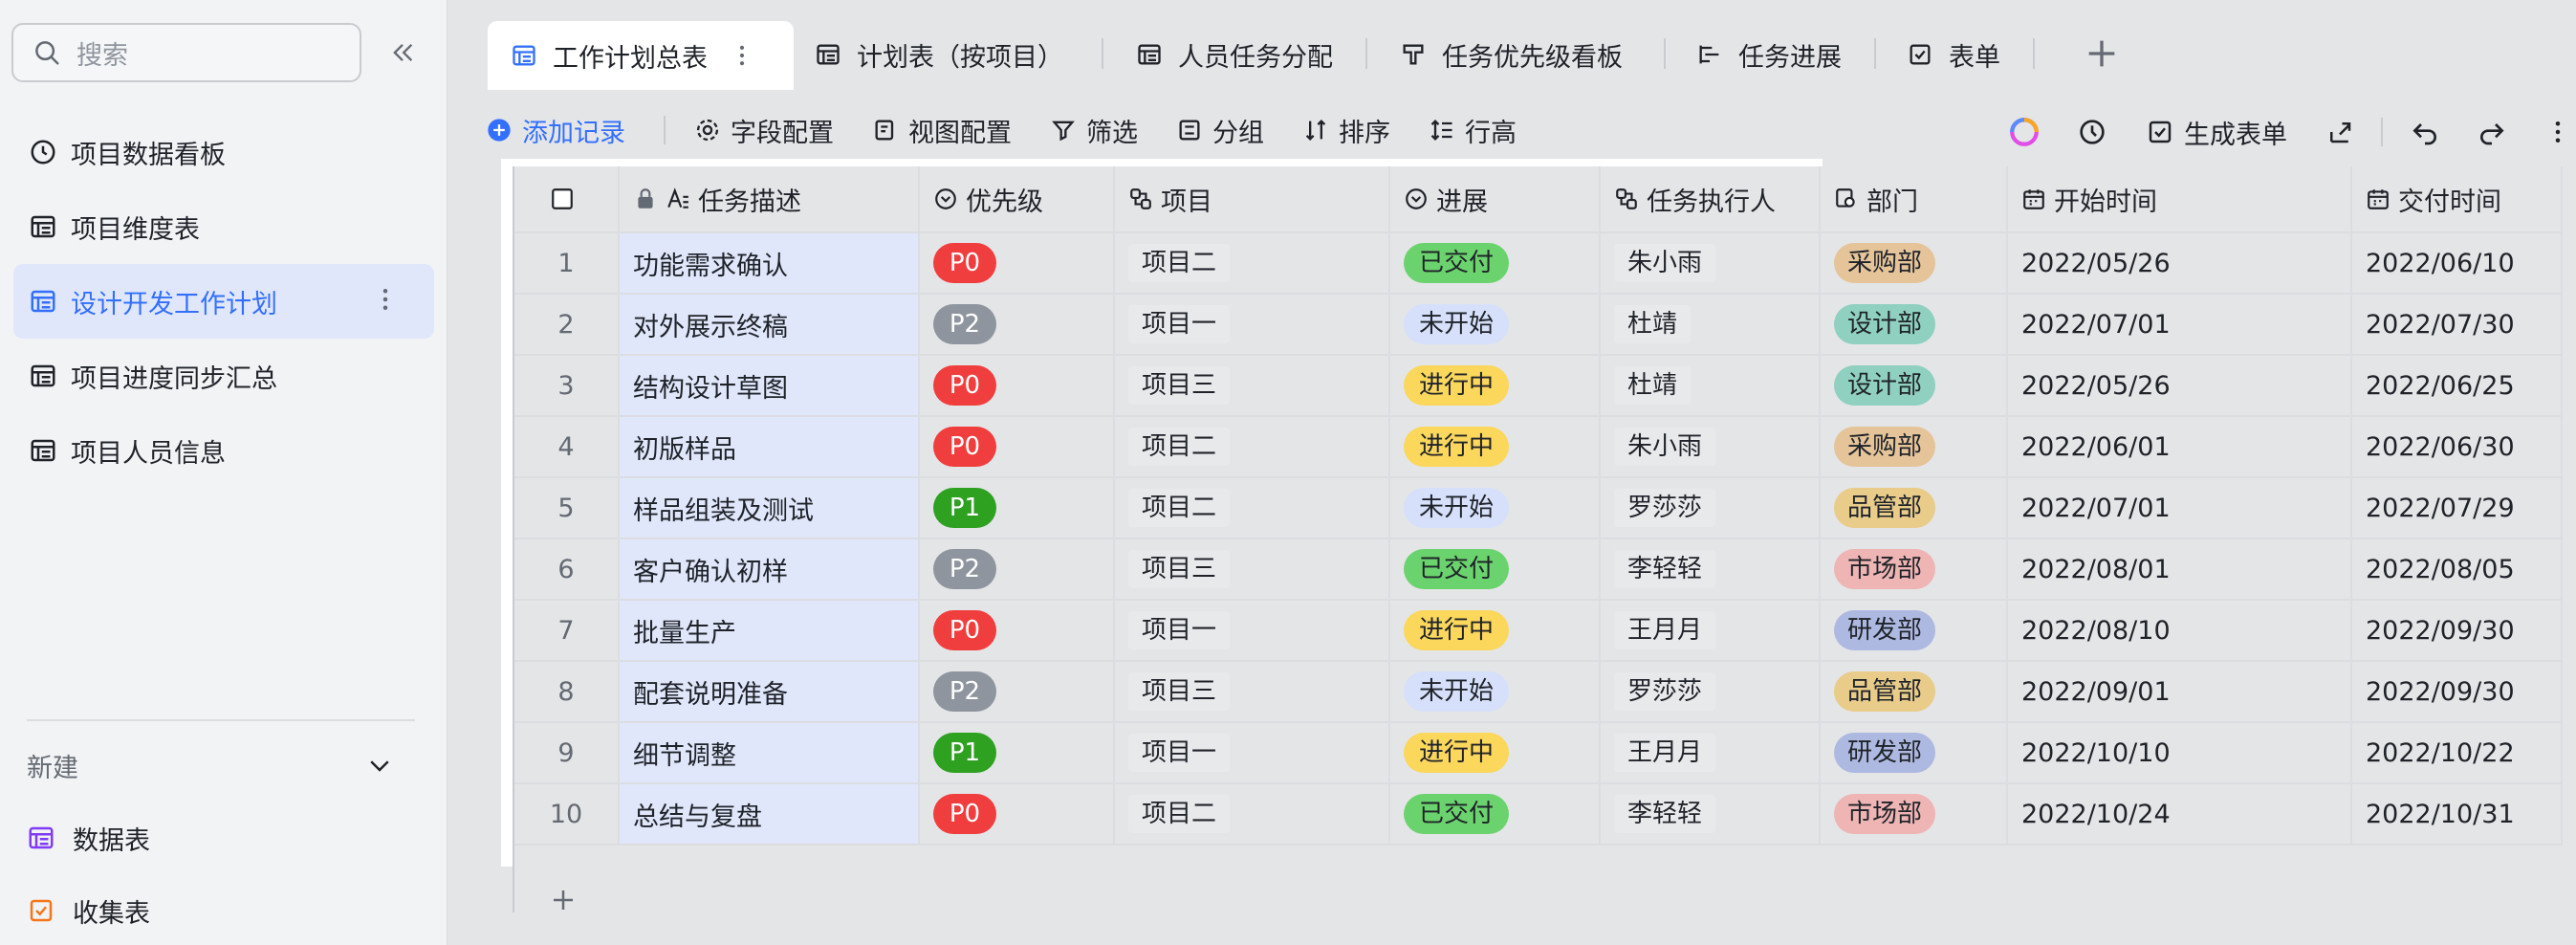 The image size is (2576, 945). Describe the element at coordinates (2457, 199) in the screenshot. I see `column-header-due: 交付时间` at that location.